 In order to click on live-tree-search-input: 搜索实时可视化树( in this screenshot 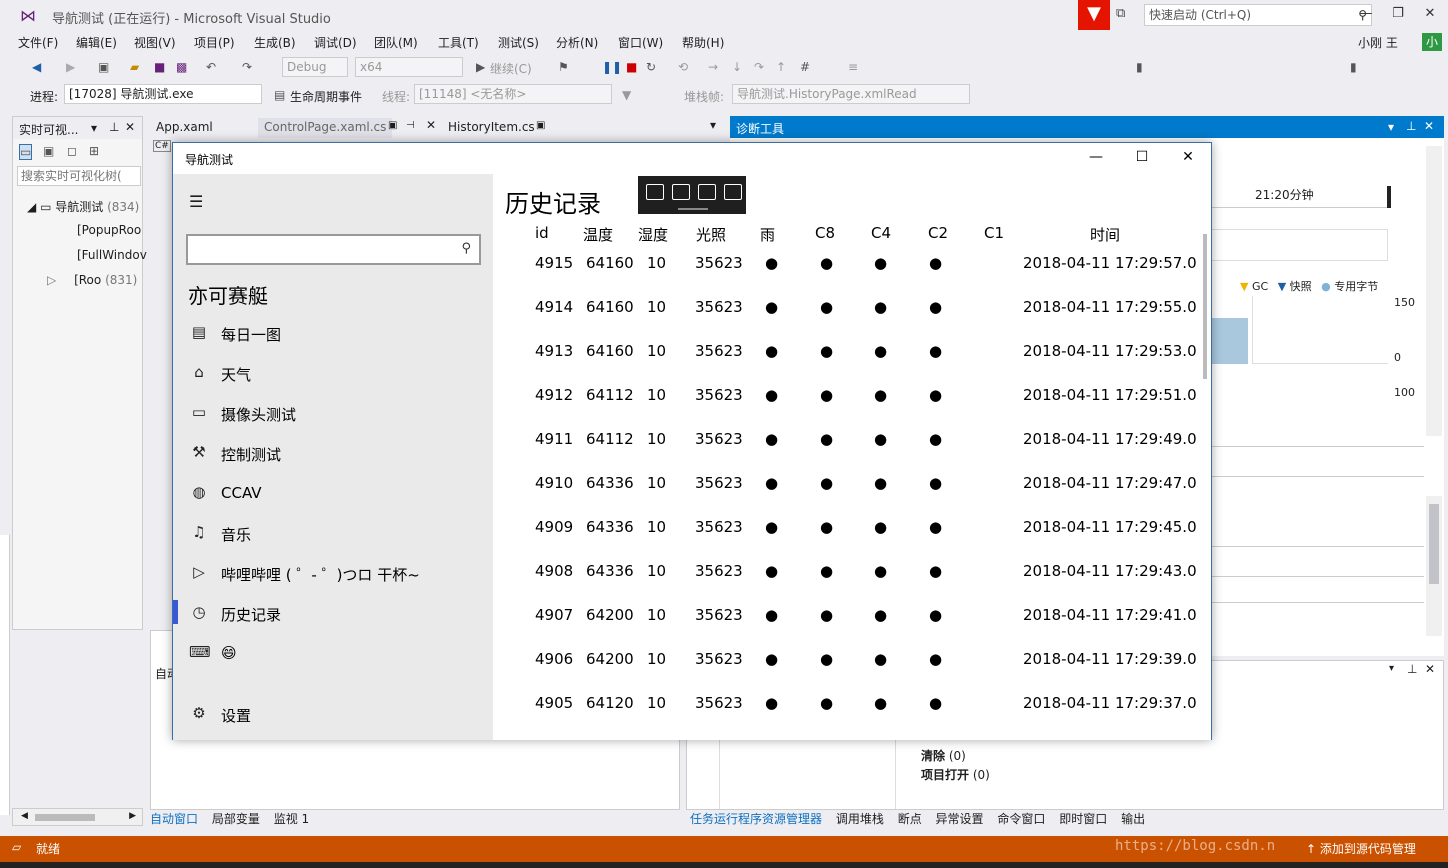, I will do `click(79, 176)`.